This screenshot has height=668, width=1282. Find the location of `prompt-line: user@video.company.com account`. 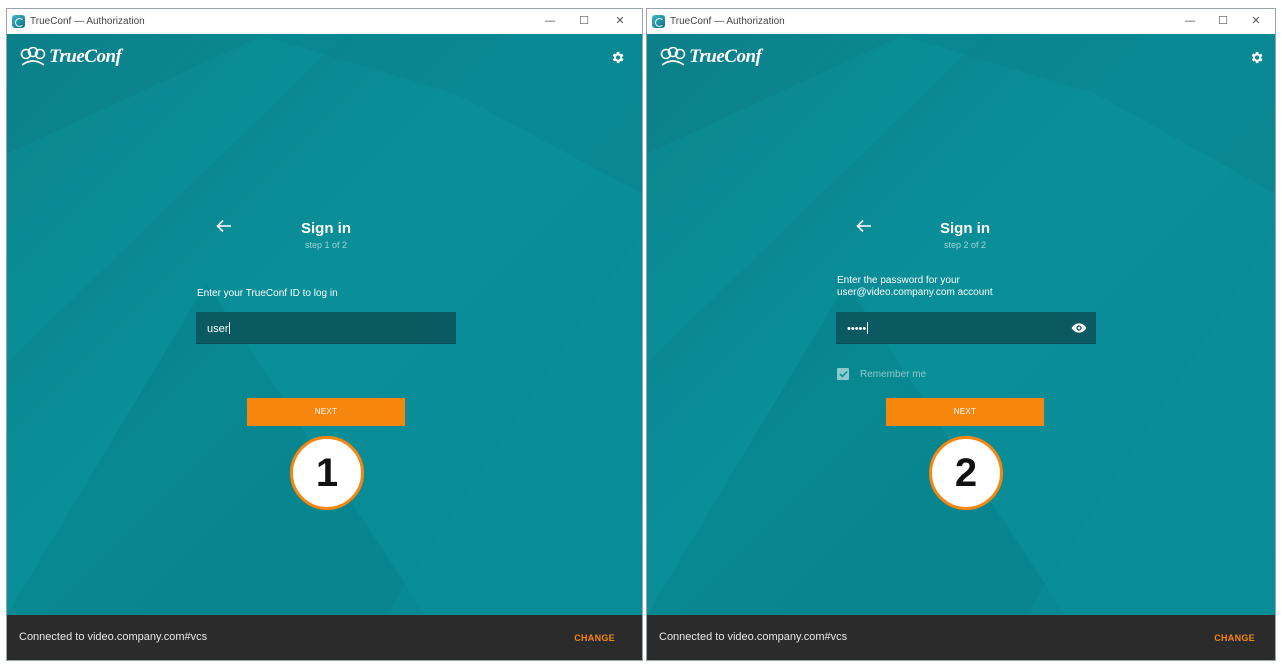

prompt-line: user@video.company.com account is located at coordinates (915, 292).